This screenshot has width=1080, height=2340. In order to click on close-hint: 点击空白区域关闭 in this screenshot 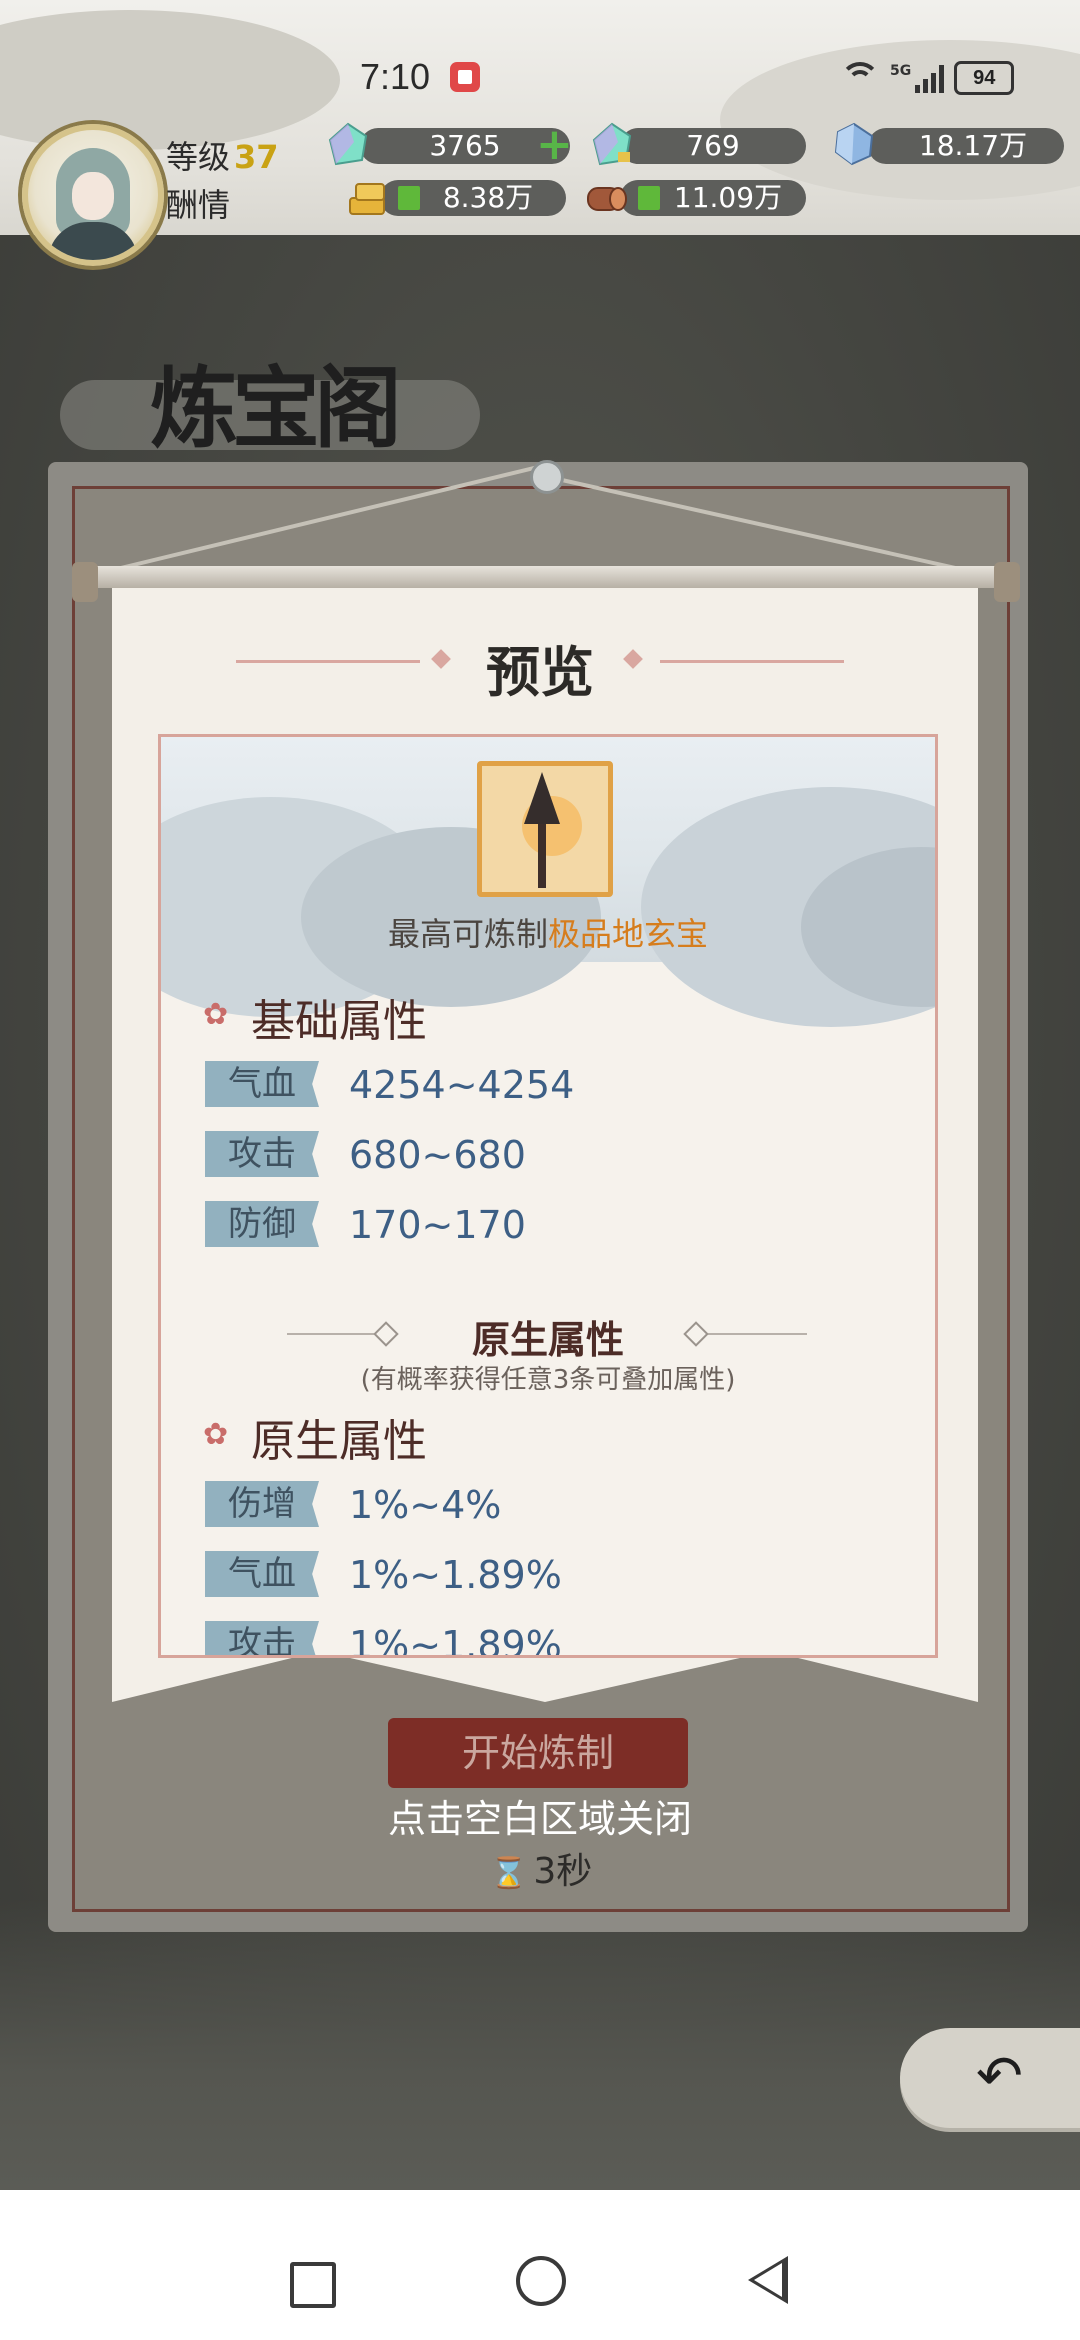, I will do `click(540, 1815)`.